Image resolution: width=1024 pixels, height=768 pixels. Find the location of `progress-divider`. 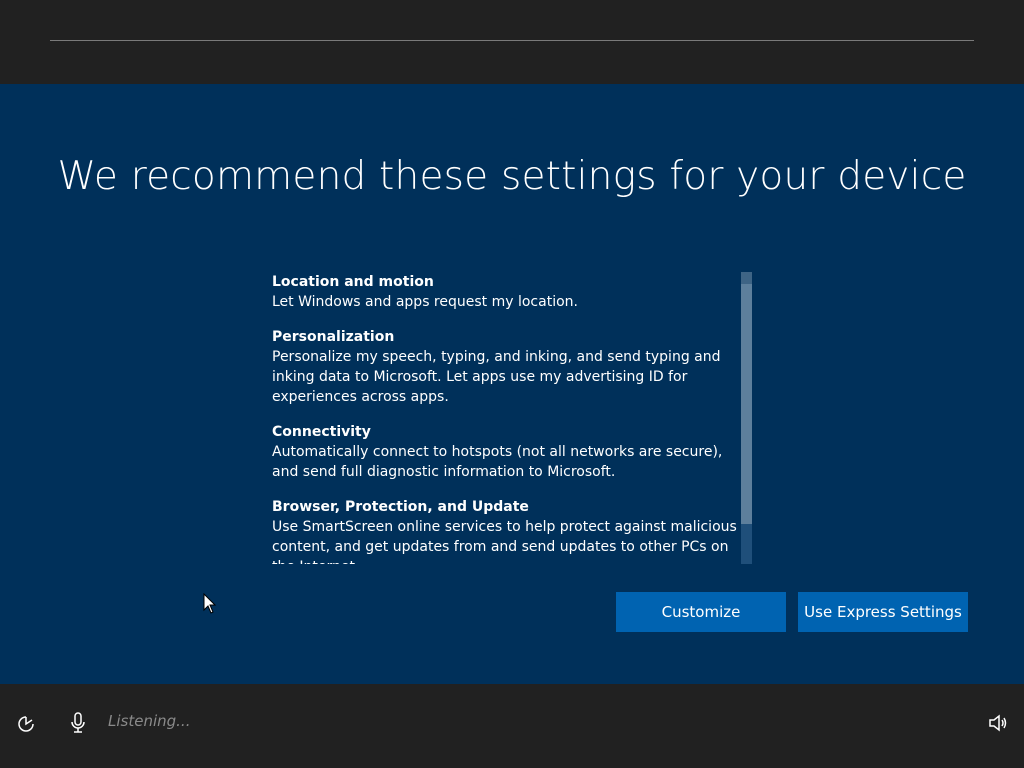

progress-divider is located at coordinates (512, 40).